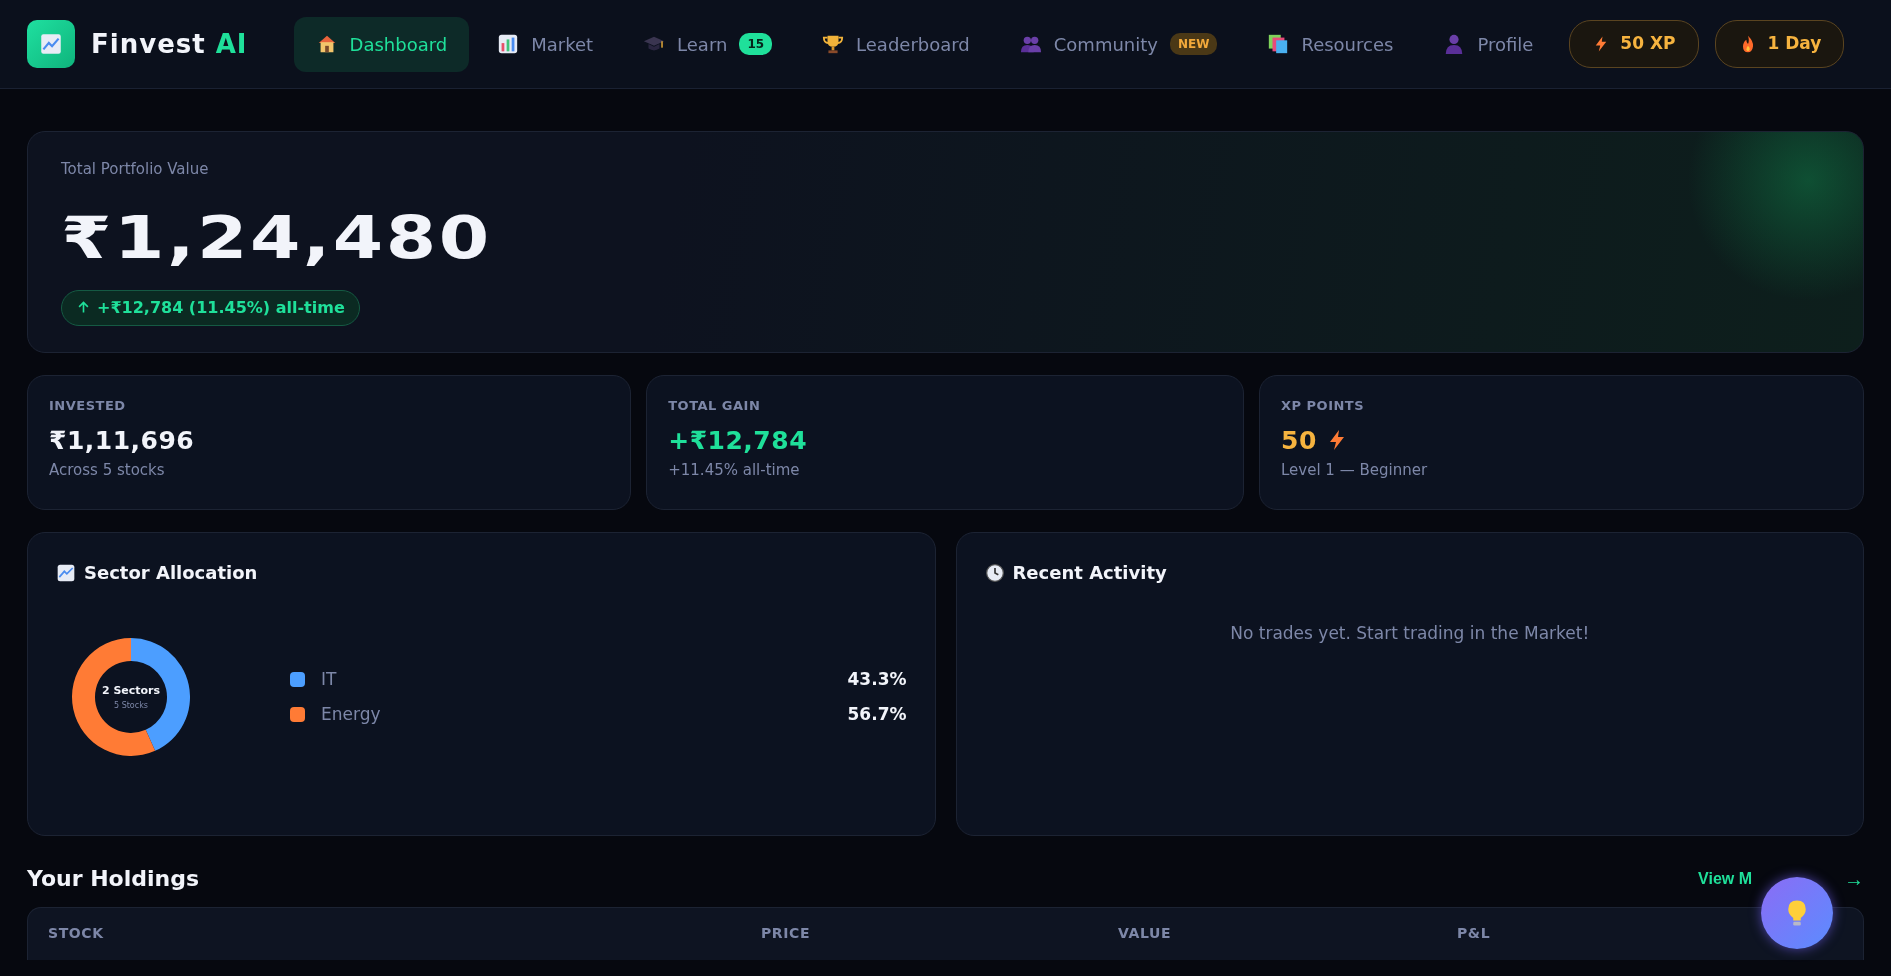  What do you see at coordinates (1278, 44) in the screenshot?
I see `books-icon` at bounding box center [1278, 44].